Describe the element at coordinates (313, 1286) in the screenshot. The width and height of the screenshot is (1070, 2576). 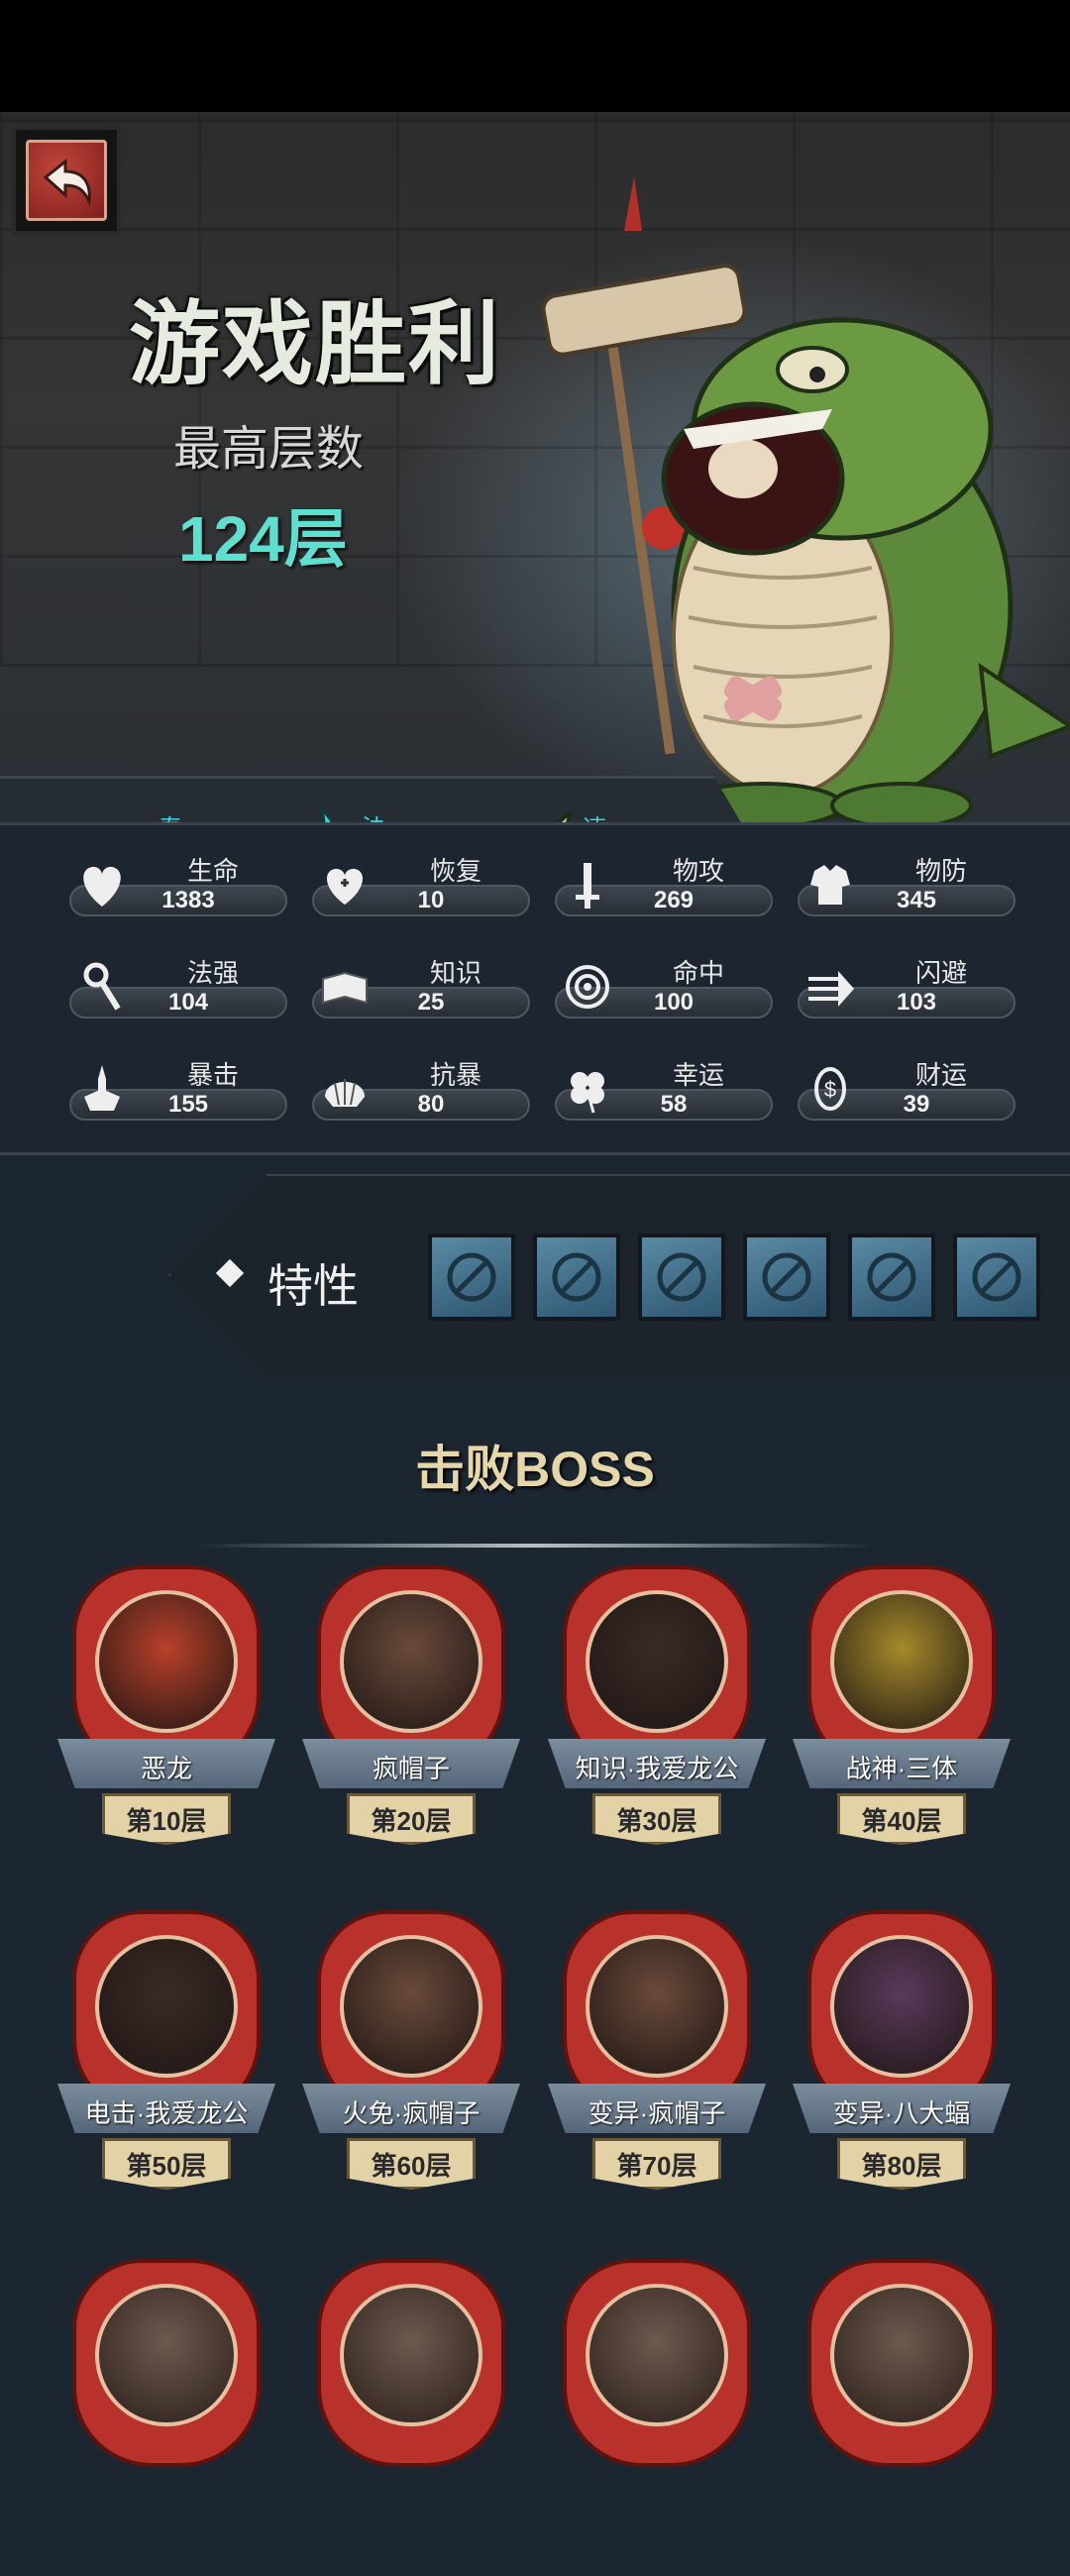
I see `traits-label: 特性` at that location.